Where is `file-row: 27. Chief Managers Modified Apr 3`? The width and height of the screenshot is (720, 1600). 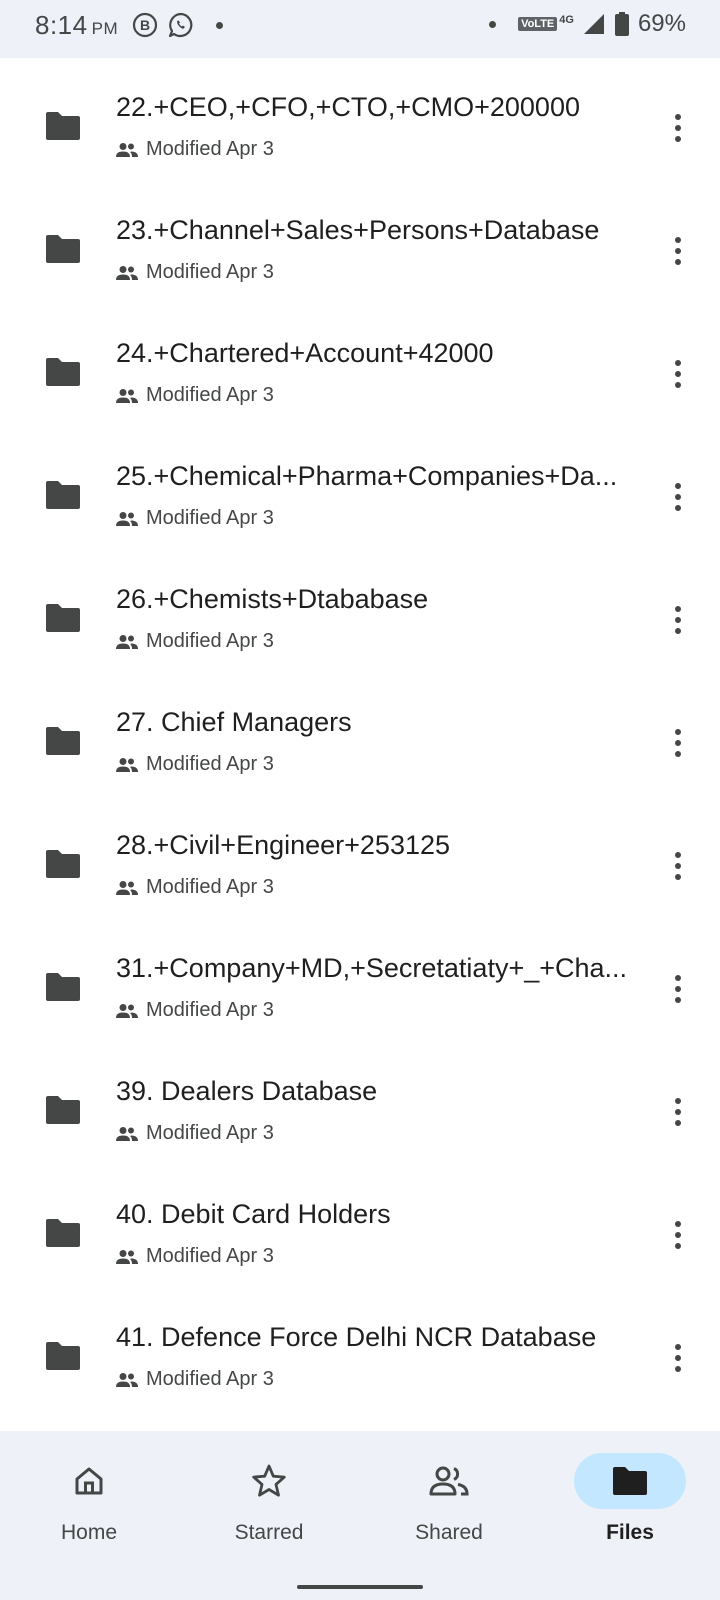 file-row: 27. Chief Managers Modified Apr 3 is located at coordinates (360, 734).